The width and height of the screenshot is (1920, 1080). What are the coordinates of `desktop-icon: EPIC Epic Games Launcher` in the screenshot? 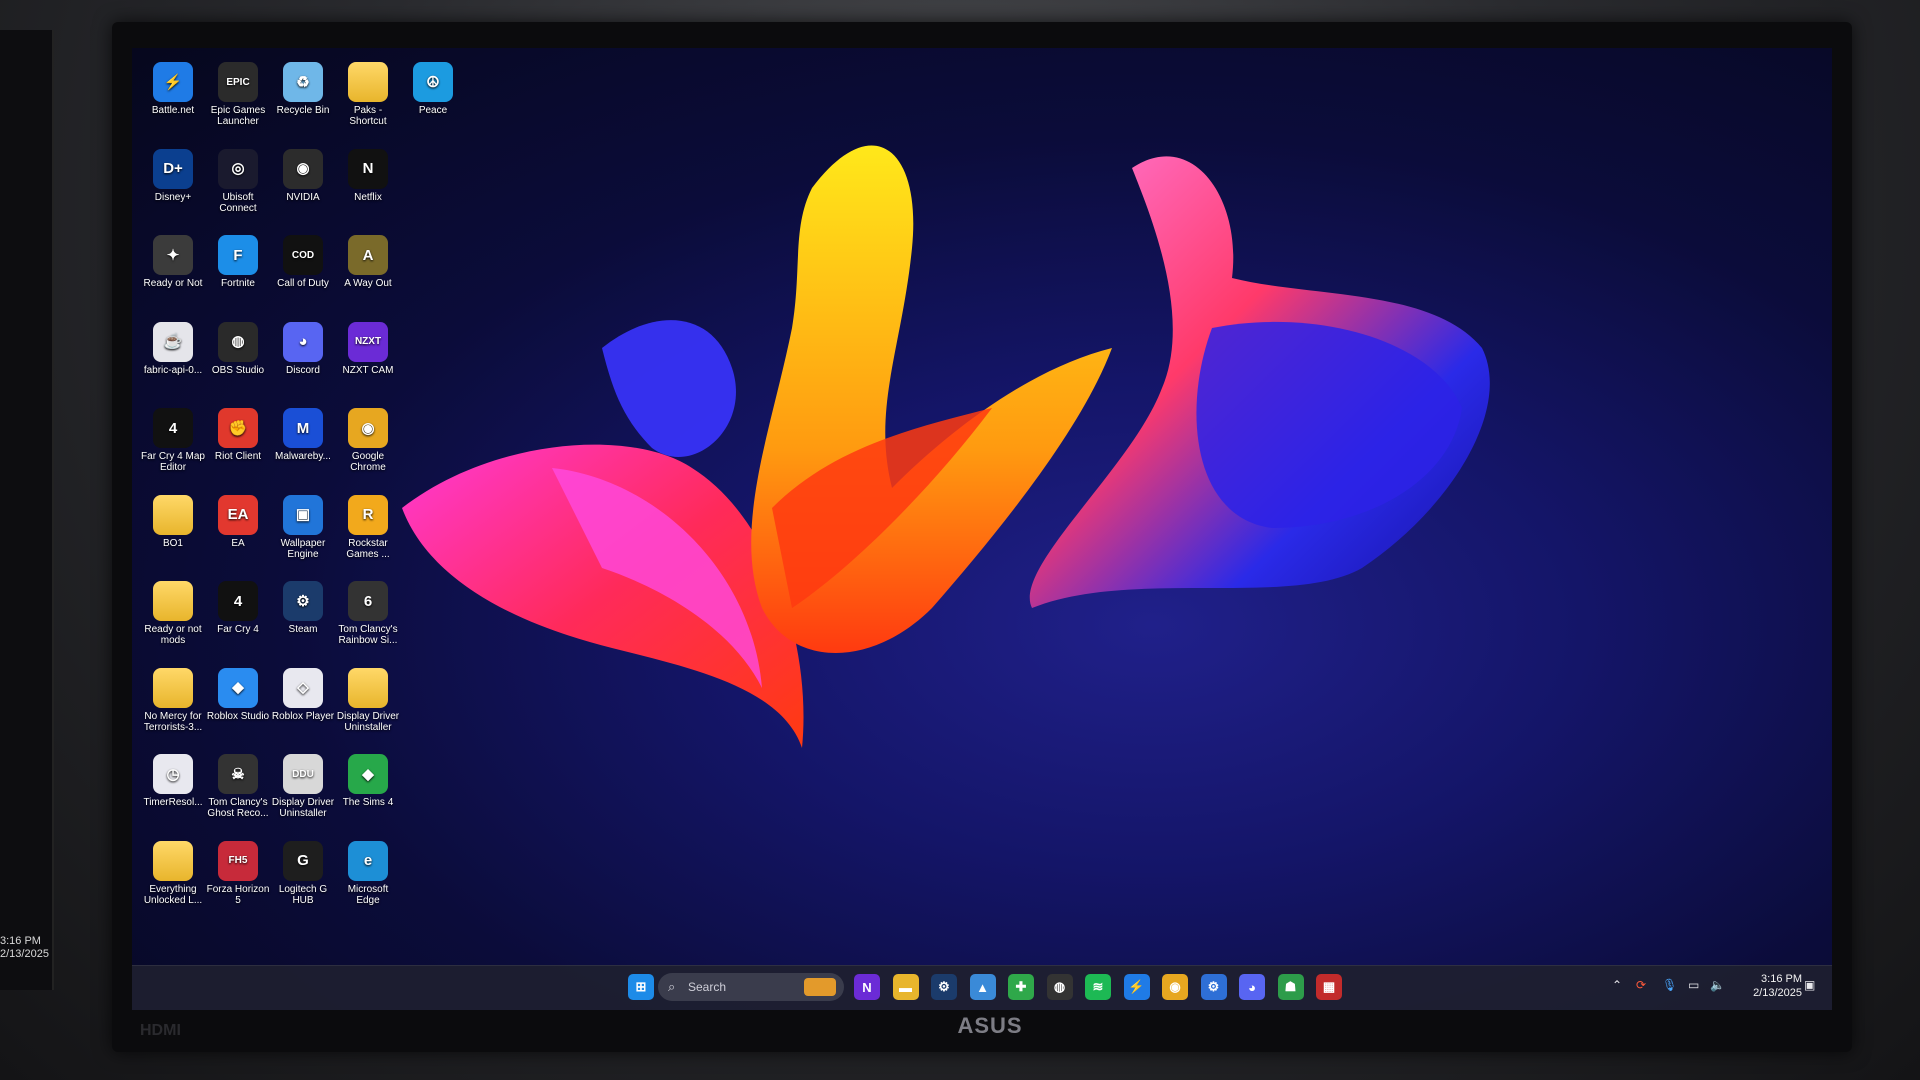 It's located at (238, 94).